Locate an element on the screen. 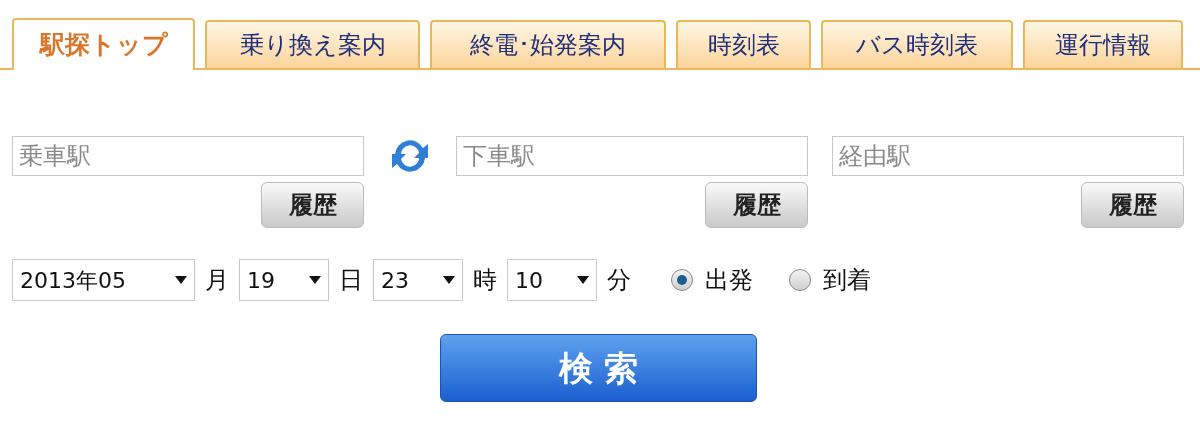 This screenshot has height=439, width=1200. unit-label: 時 is located at coordinates (485, 280).